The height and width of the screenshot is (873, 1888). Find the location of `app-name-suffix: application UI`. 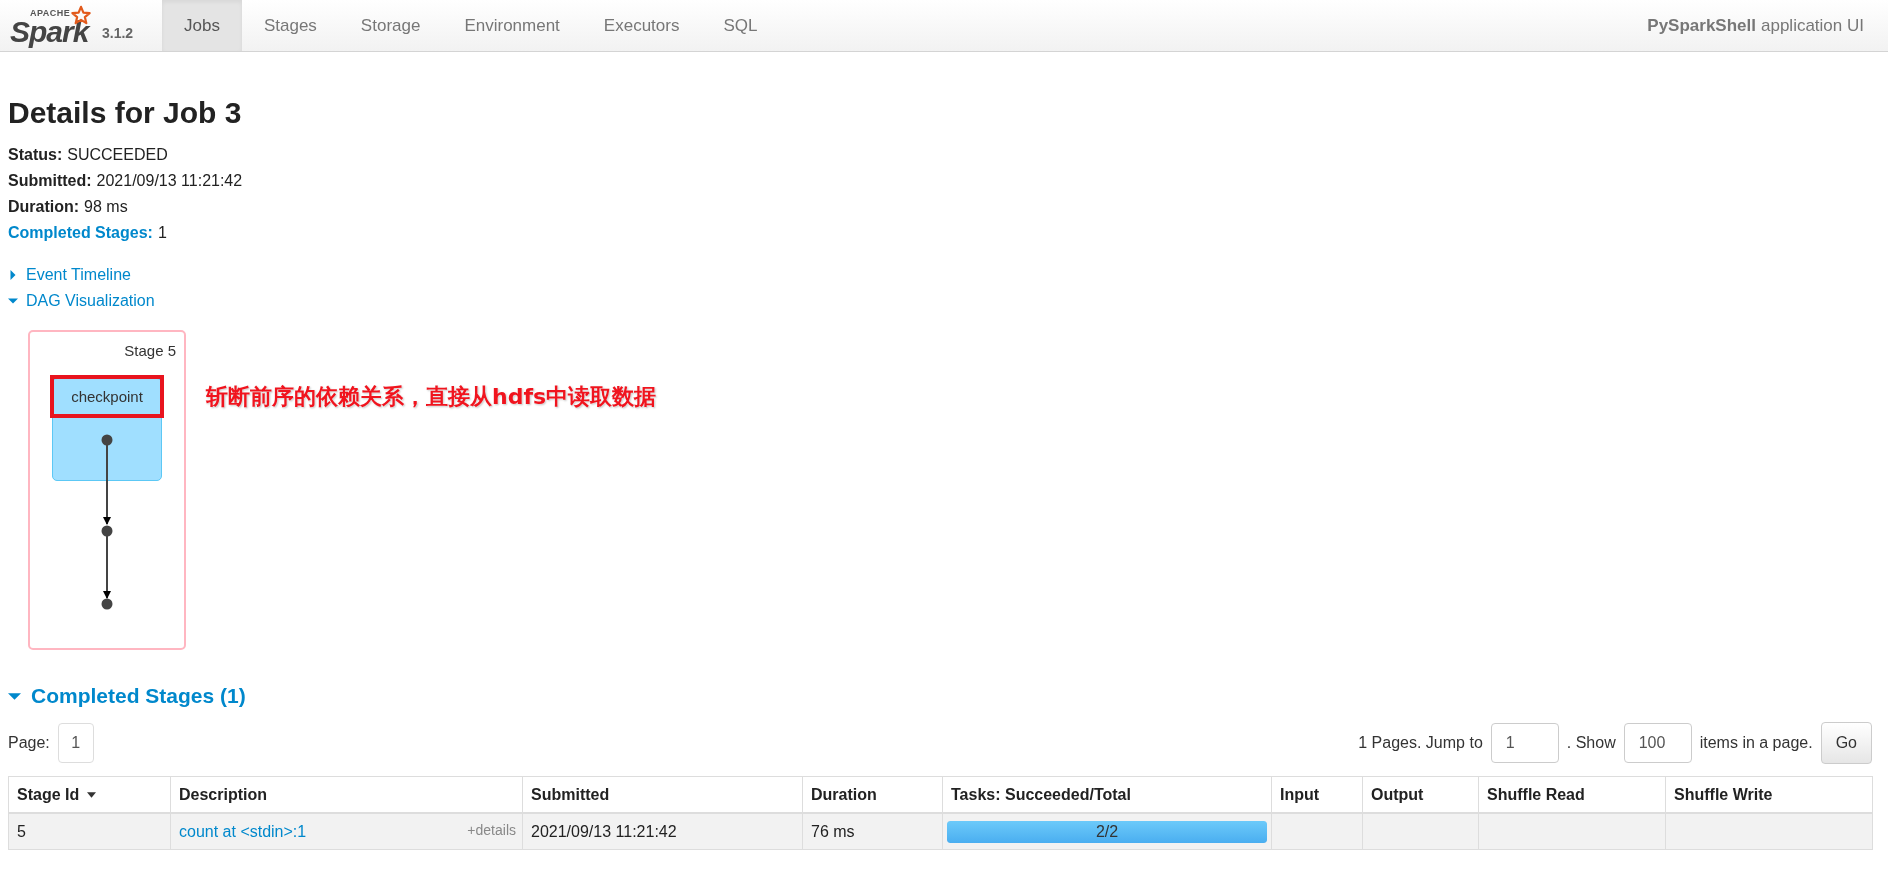

app-name-suffix: application UI is located at coordinates (1812, 25).